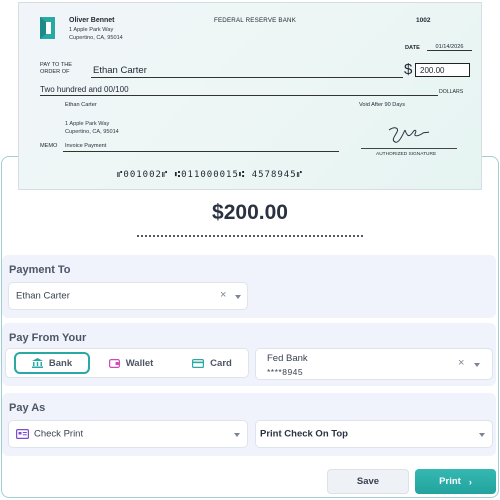 The width and height of the screenshot is (500, 500). I want to click on tab-bank: Bank, so click(52, 363).